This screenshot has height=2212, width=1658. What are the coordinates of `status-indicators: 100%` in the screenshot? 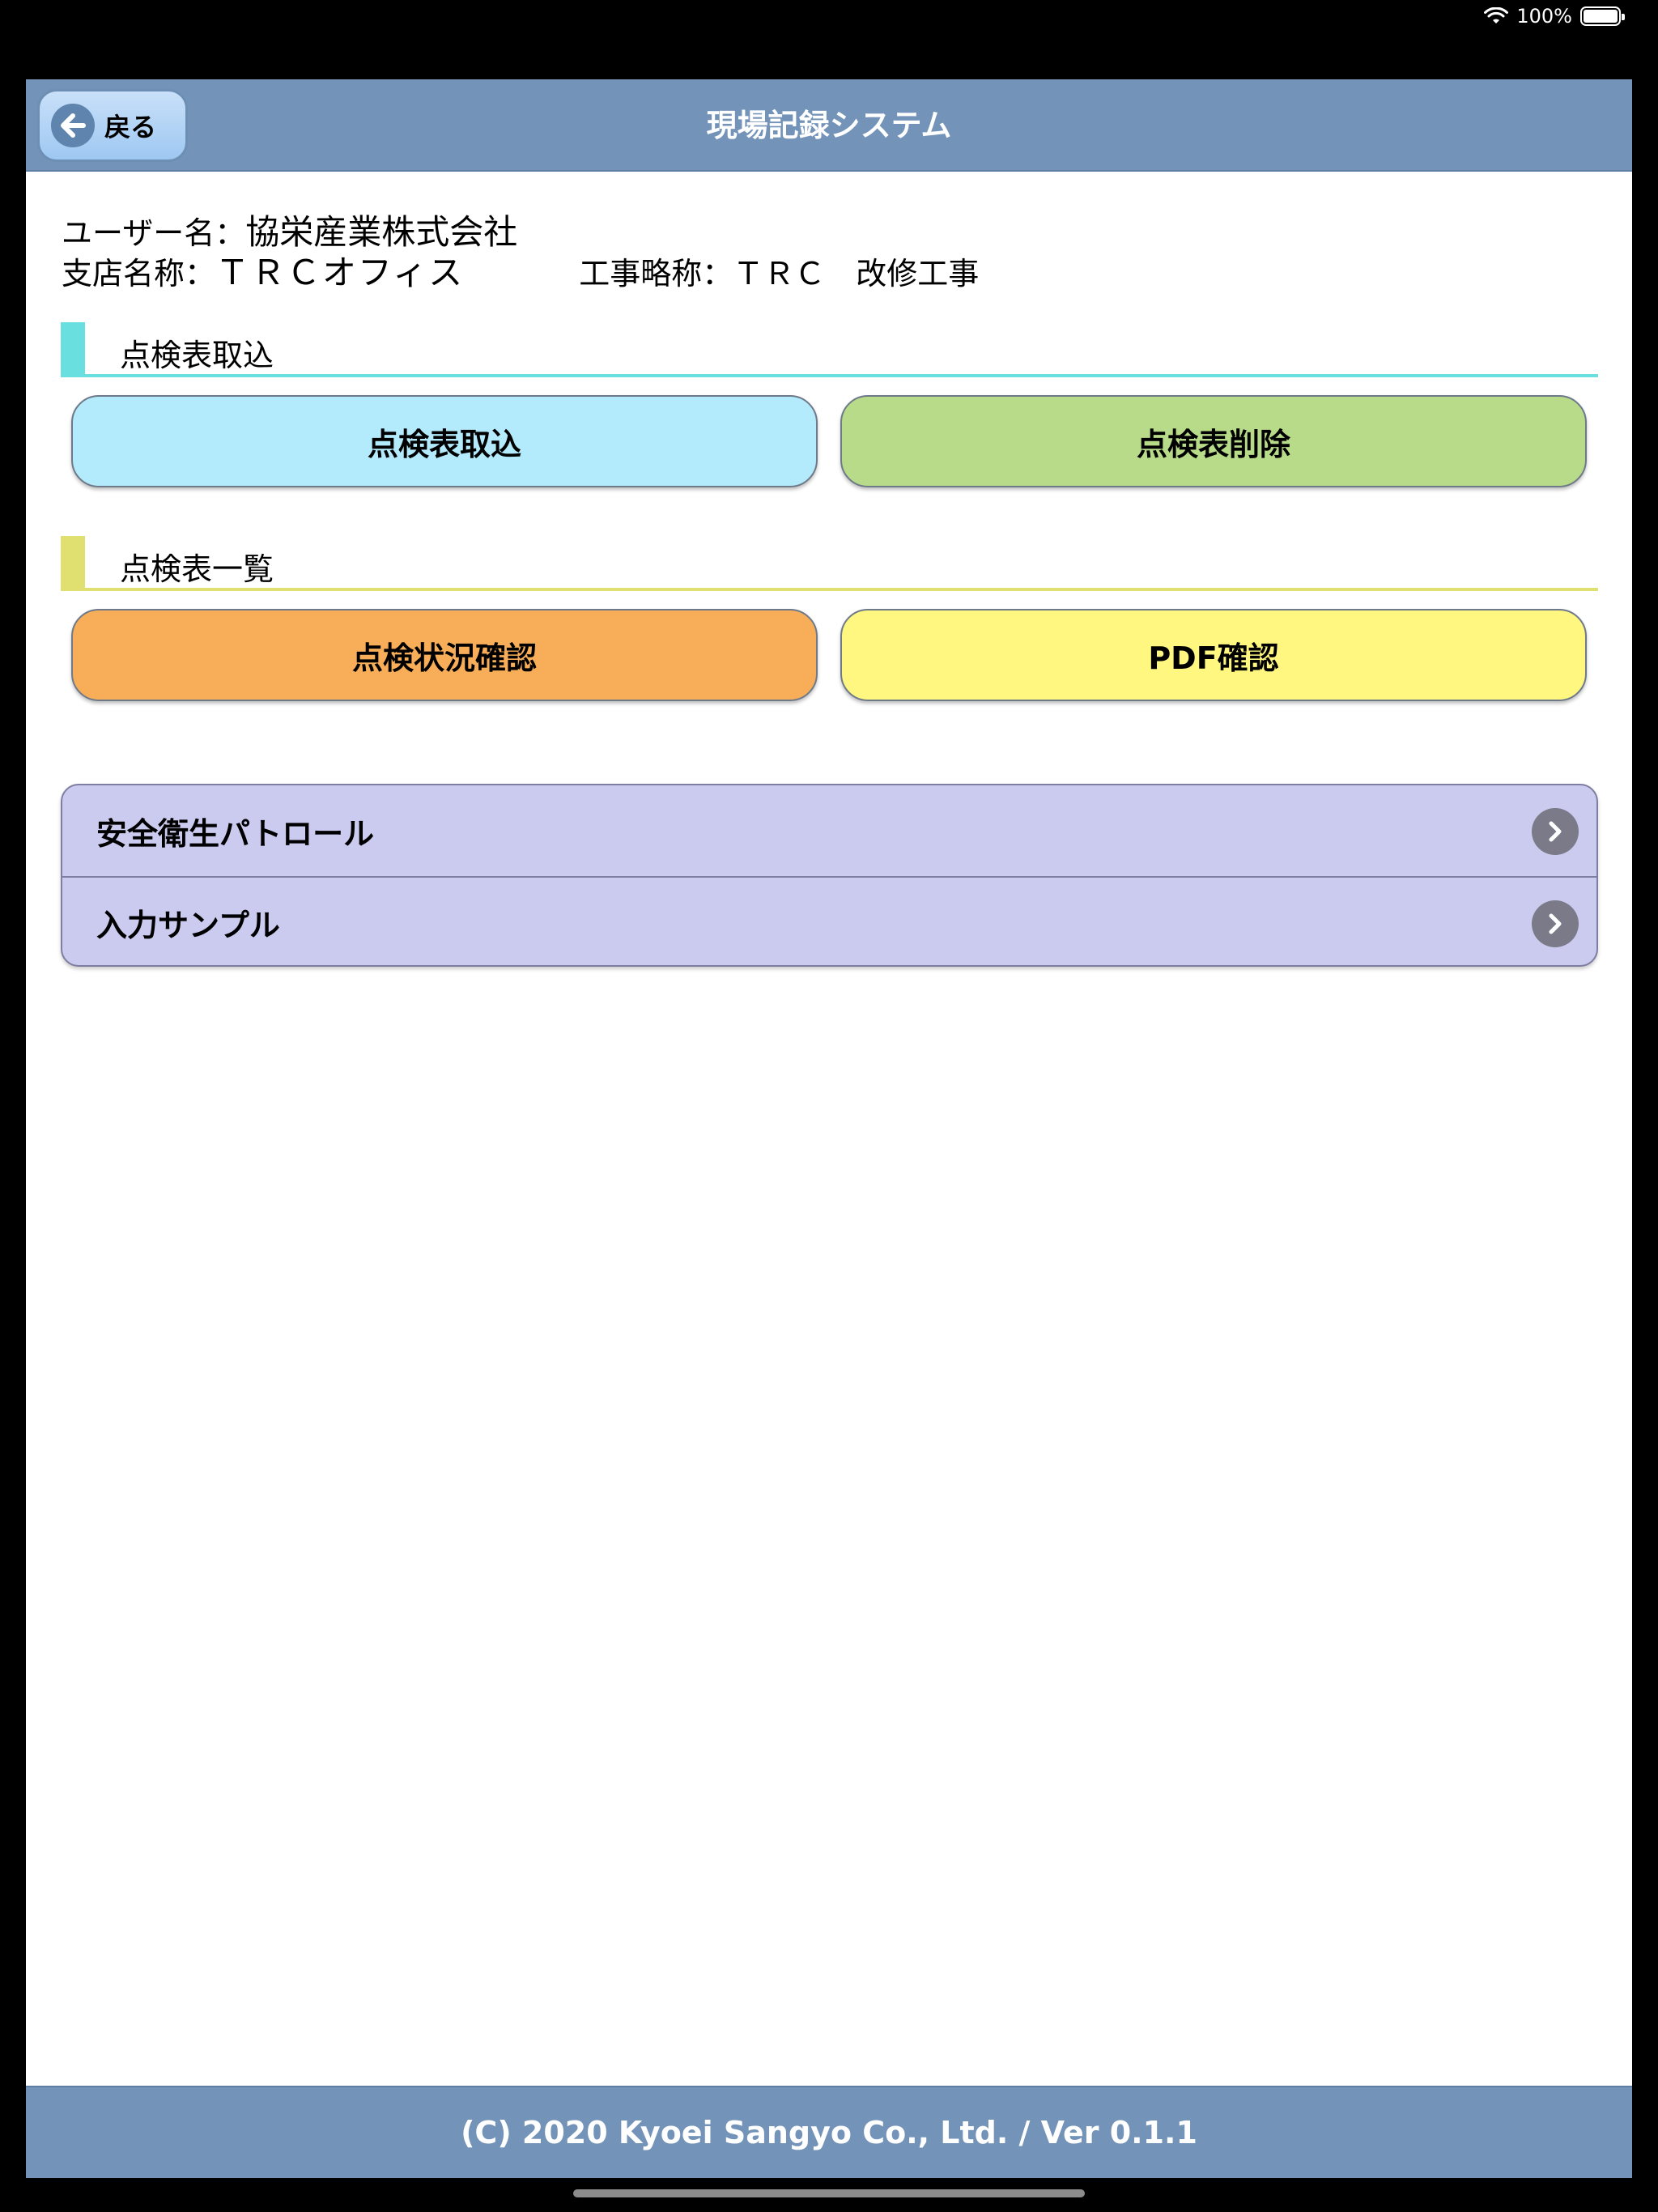 It's located at (1554, 16).